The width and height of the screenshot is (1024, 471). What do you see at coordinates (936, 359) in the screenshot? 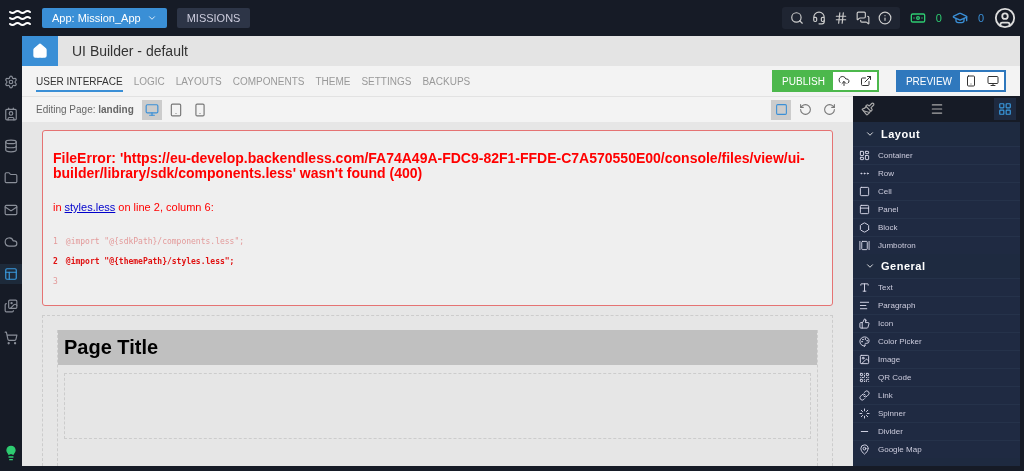
I see `component-item: Image` at bounding box center [936, 359].